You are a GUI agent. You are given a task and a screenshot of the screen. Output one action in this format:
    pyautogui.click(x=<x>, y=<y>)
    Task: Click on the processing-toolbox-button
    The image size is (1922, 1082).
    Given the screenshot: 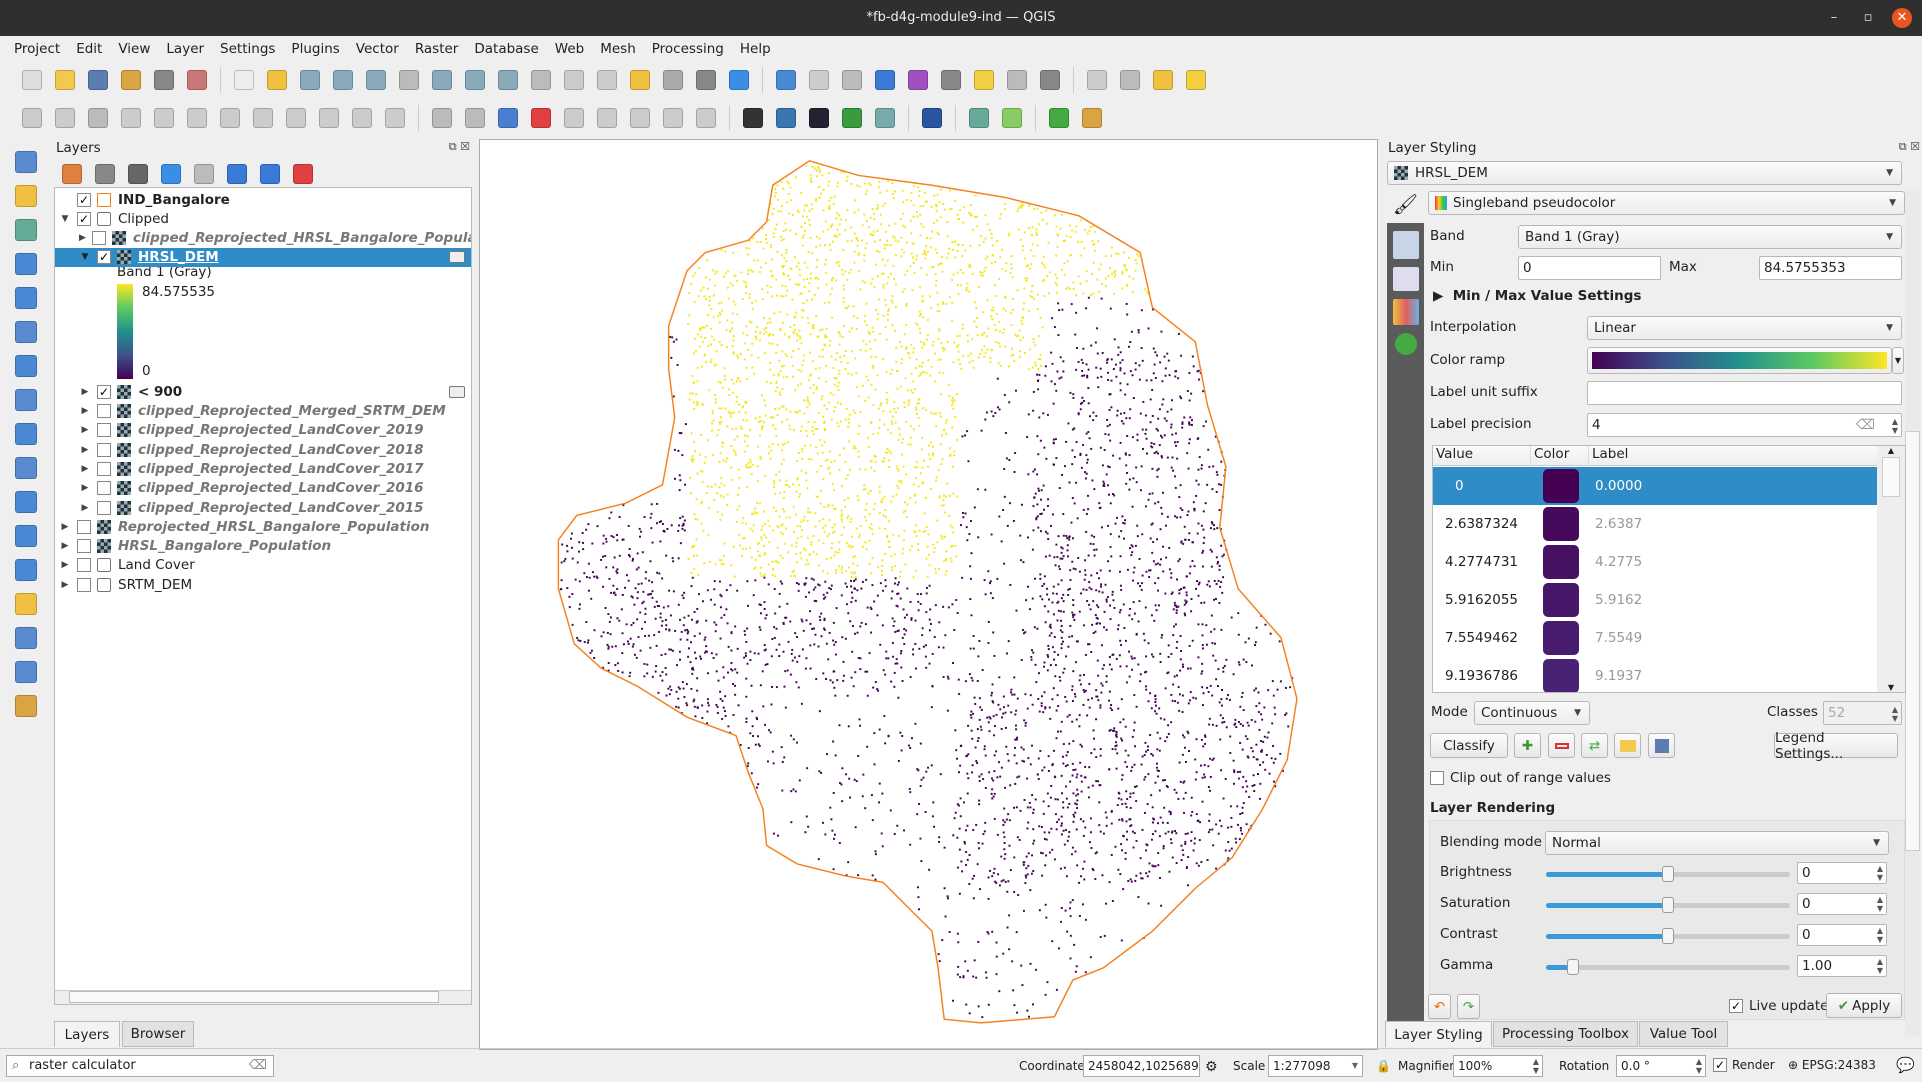 What is the action you would take?
    pyautogui.click(x=885, y=80)
    